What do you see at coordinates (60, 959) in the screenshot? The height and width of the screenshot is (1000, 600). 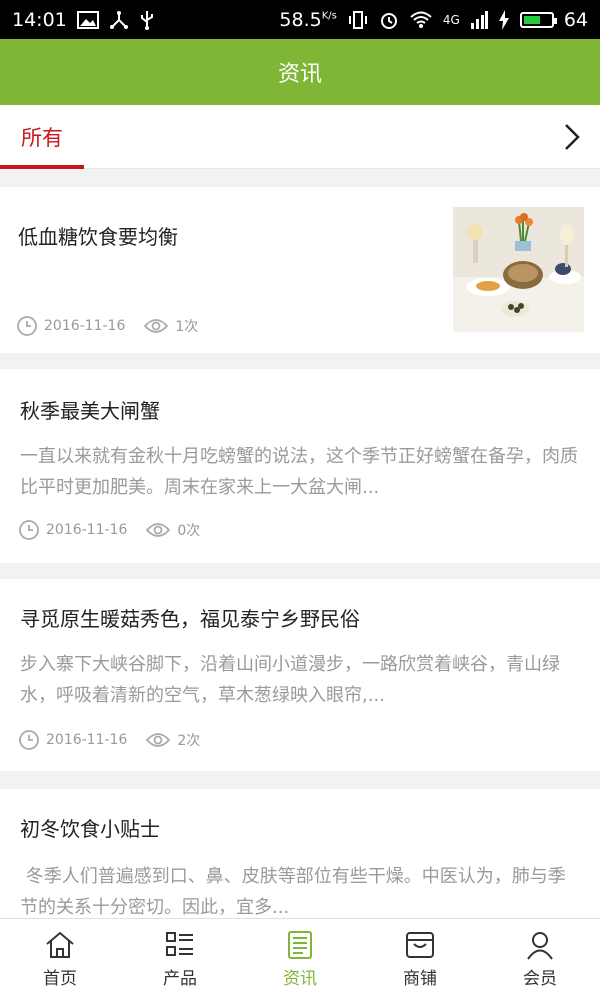 I see `nav-home: 首页` at bounding box center [60, 959].